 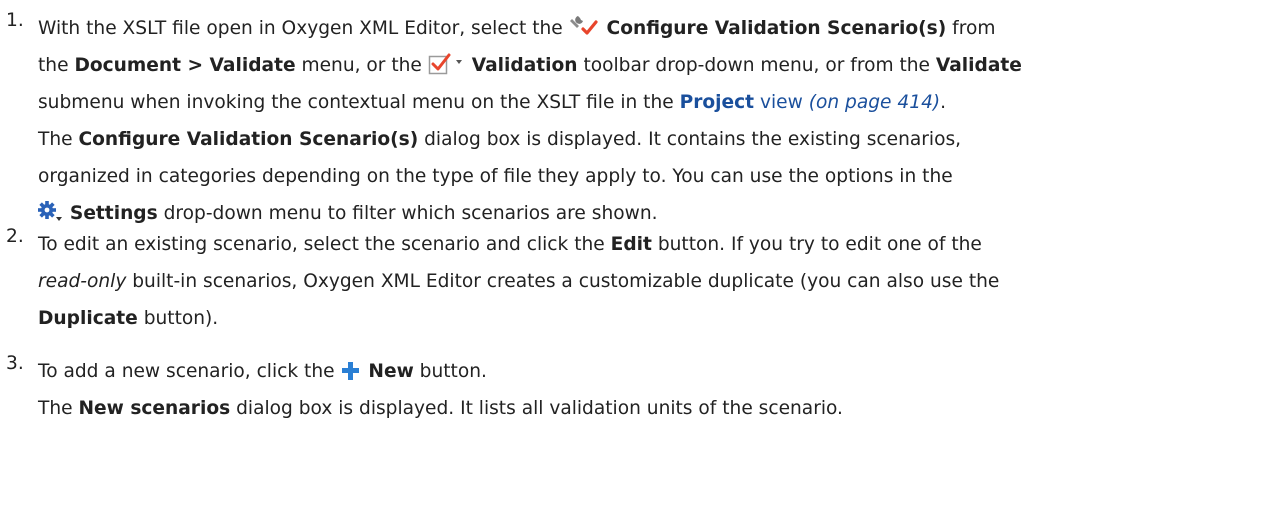 I want to click on edit-button-label: Edit, so click(x=631, y=244).